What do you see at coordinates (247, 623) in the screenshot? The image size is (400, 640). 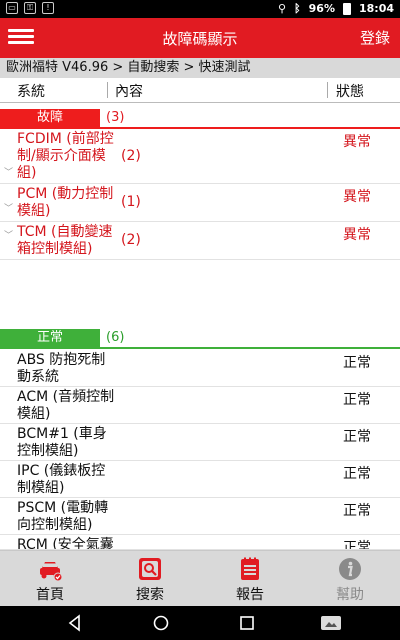 I see `recents-icon` at bounding box center [247, 623].